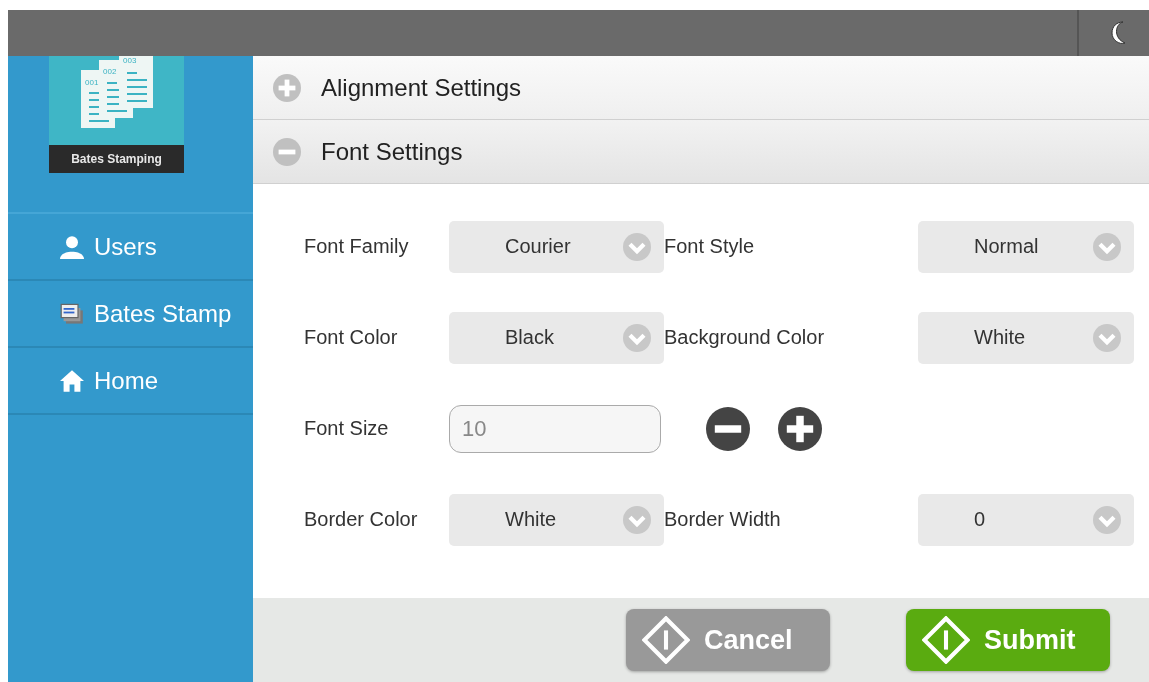 Image resolution: width=1149 pixels, height=682 pixels. What do you see at coordinates (110, 72) in the screenshot?
I see `page-number: 002` at bounding box center [110, 72].